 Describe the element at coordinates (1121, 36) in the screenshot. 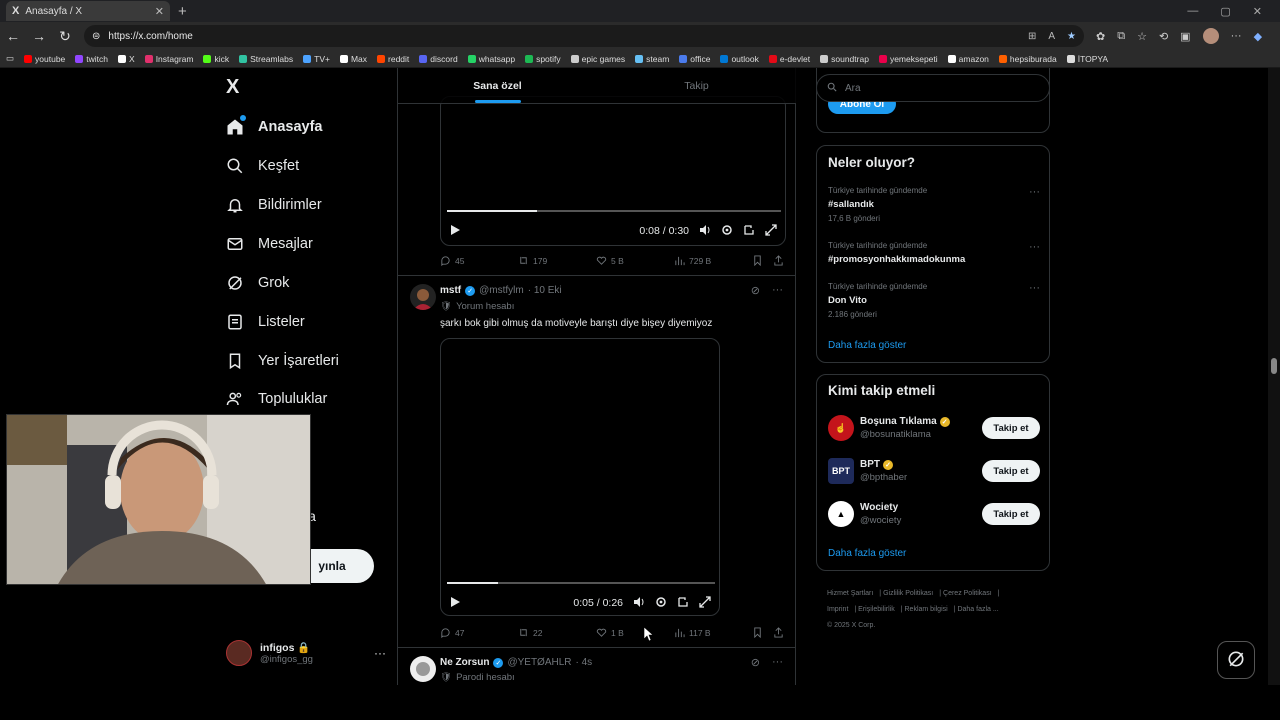

I see `split-screen-icon: ⧉` at that location.